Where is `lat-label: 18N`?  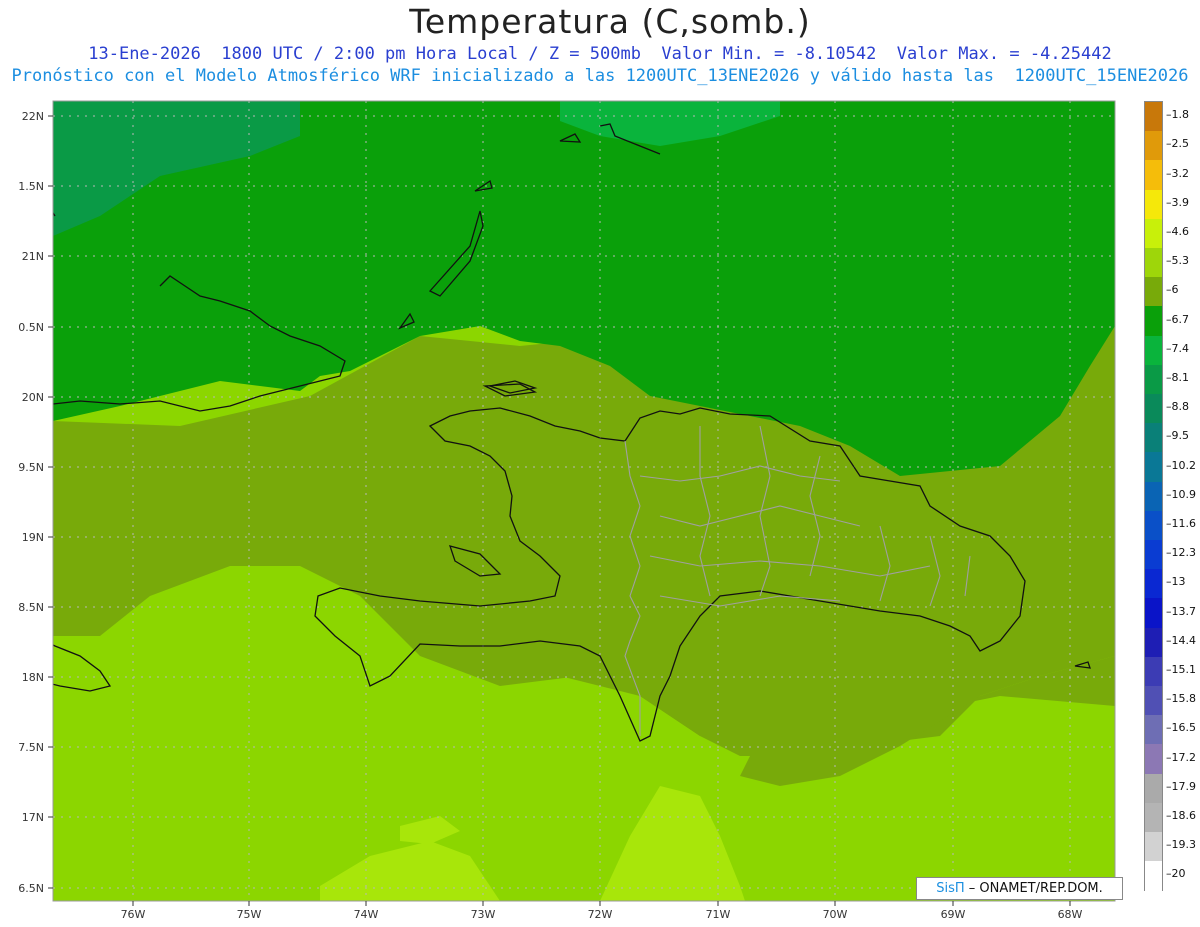 lat-label: 18N is located at coordinates (33, 677).